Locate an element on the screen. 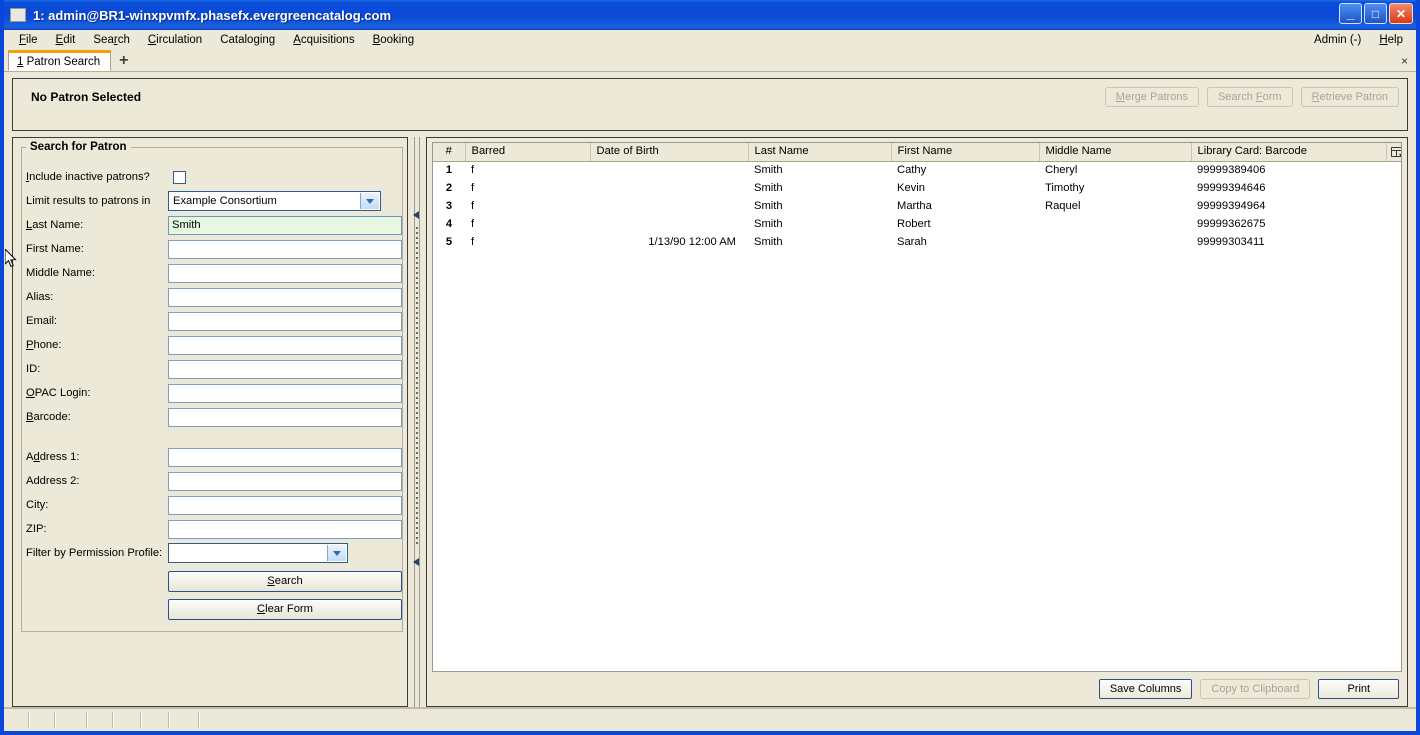 This screenshot has height=735, width=1420. city-input is located at coordinates (285, 505).